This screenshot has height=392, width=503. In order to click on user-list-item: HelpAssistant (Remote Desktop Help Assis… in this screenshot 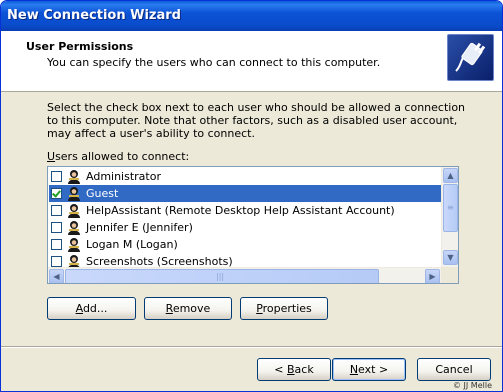, I will do `click(245, 210)`.